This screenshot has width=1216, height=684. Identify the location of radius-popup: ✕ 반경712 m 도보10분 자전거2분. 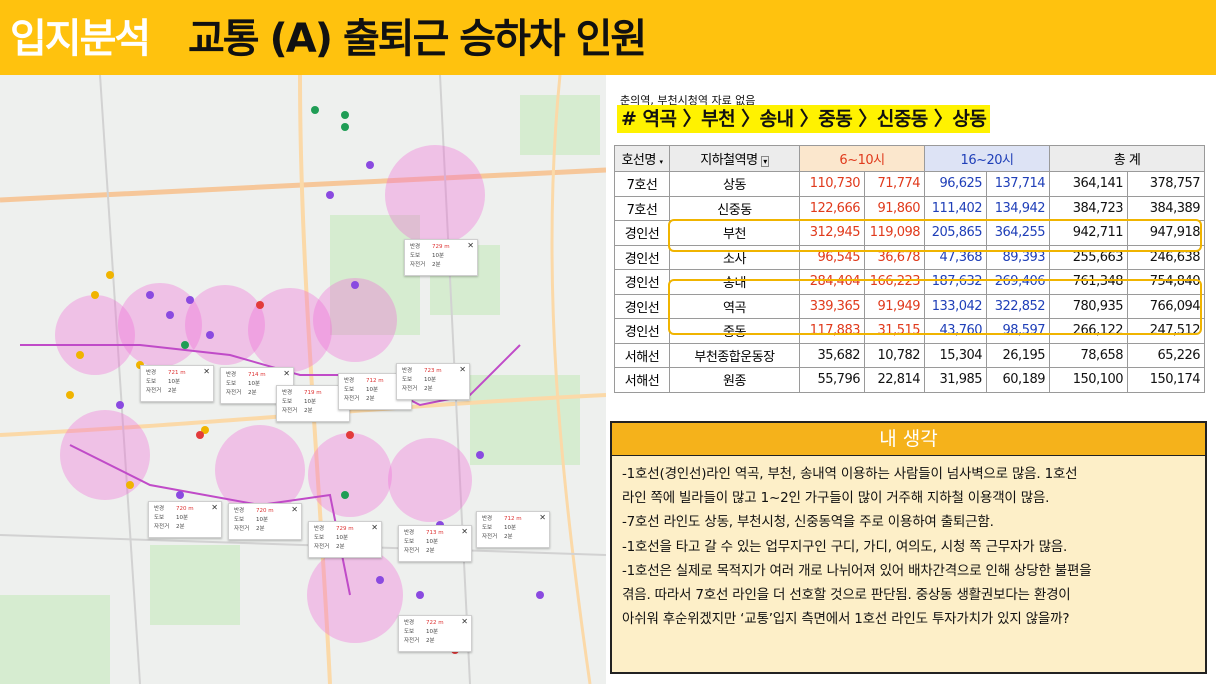
(513, 529).